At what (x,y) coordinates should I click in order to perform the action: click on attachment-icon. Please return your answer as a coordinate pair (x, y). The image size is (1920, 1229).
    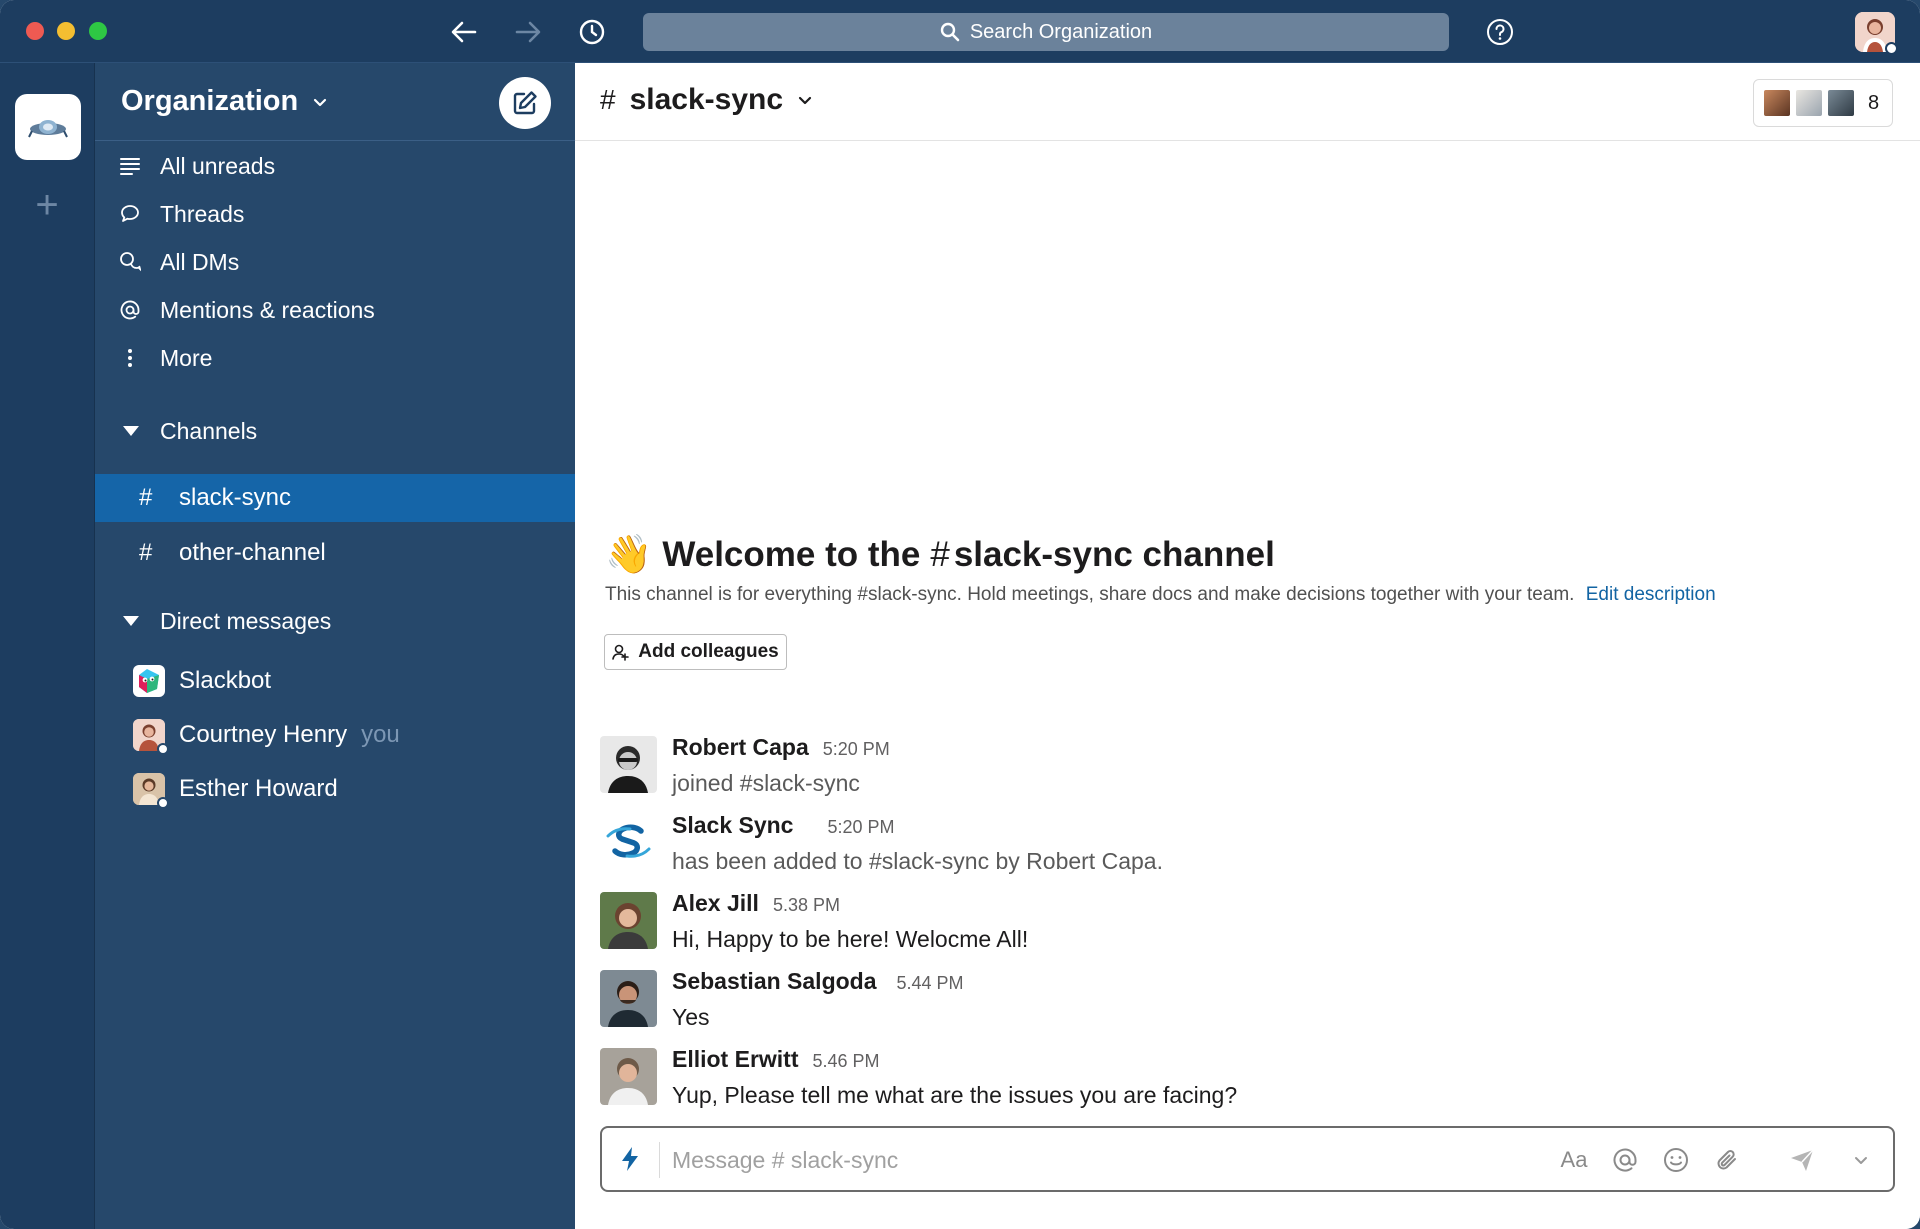
    Looking at the image, I should click on (1727, 1160).